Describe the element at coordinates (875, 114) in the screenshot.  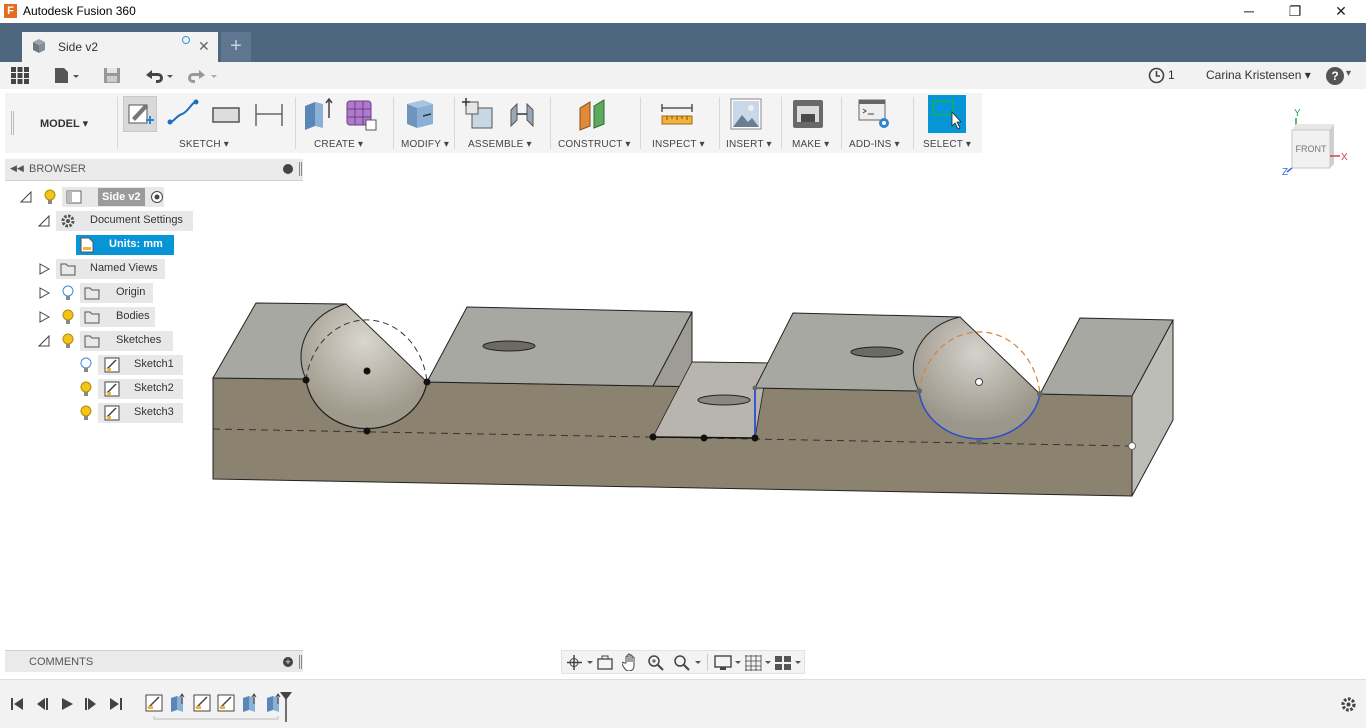
I see `scripts-addins-icon` at that location.